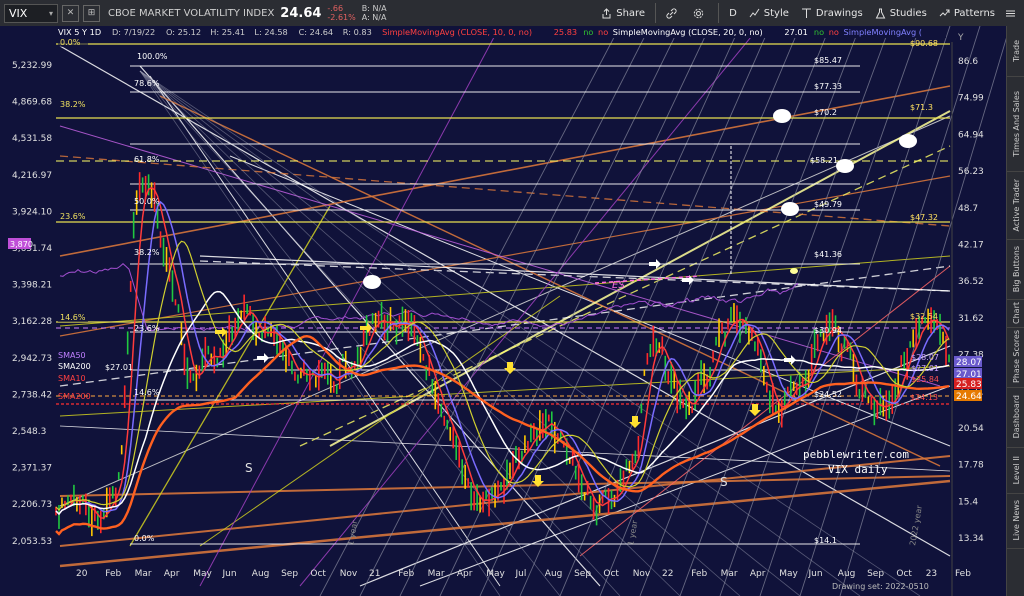  Describe the element at coordinates (832, 13) in the screenshot. I see `drawings-button: Drawings` at that location.